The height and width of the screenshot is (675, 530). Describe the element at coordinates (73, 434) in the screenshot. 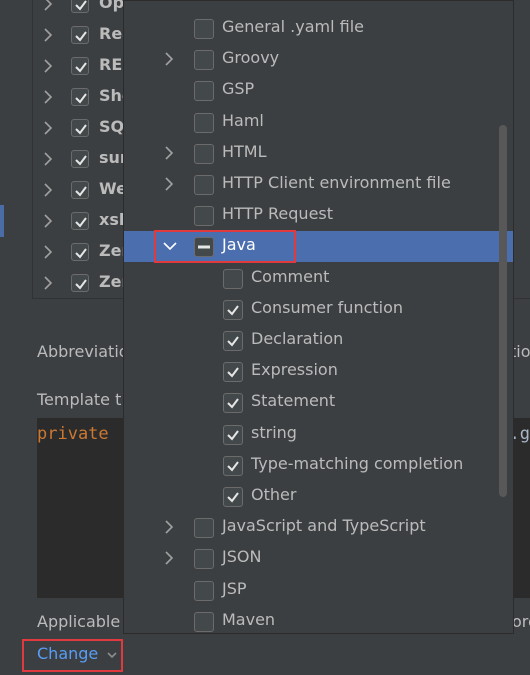

I see `template-code: private` at that location.